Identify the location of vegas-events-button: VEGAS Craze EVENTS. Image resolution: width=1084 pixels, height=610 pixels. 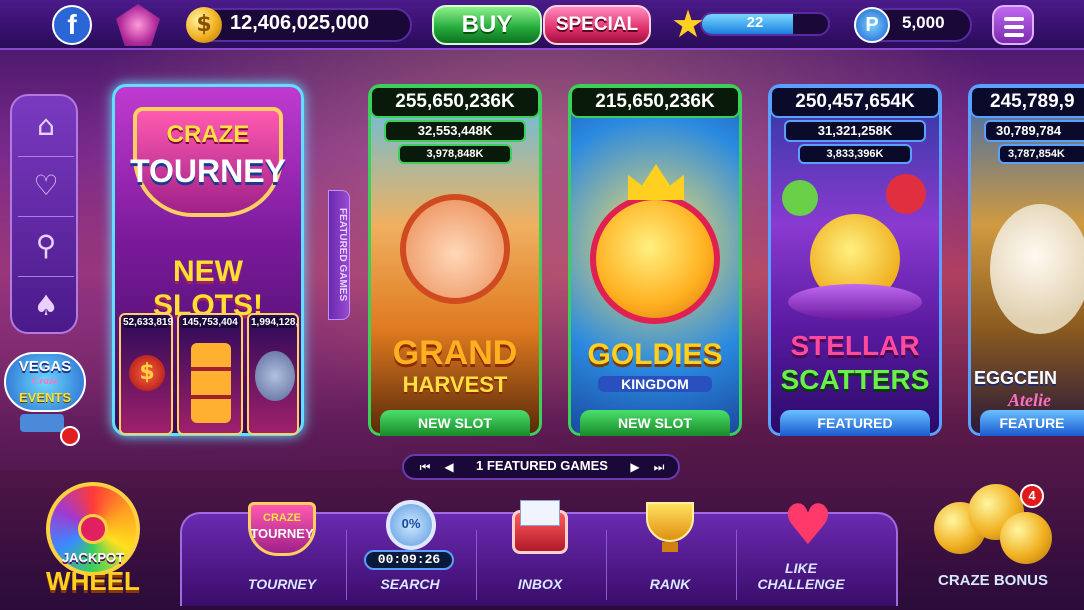
(45, 399).